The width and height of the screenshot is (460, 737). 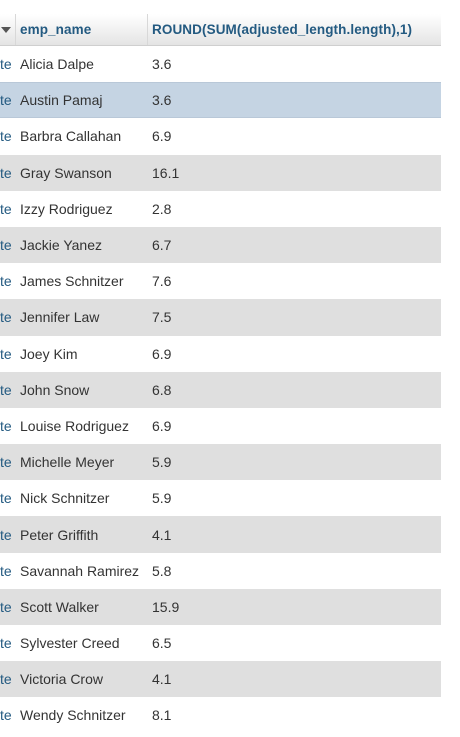 I want to click on cell-sum-length: 7.5, so click(x=162, y=317).